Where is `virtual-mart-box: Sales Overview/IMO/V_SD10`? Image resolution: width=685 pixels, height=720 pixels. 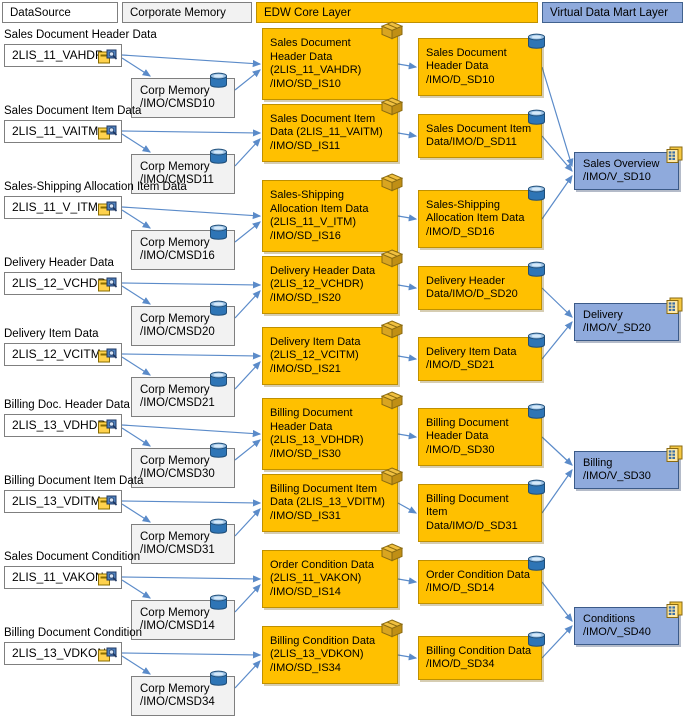
virtual-mart-box: Sales Overview/IMO/V_SD10 is located at coordinates (628, 168).